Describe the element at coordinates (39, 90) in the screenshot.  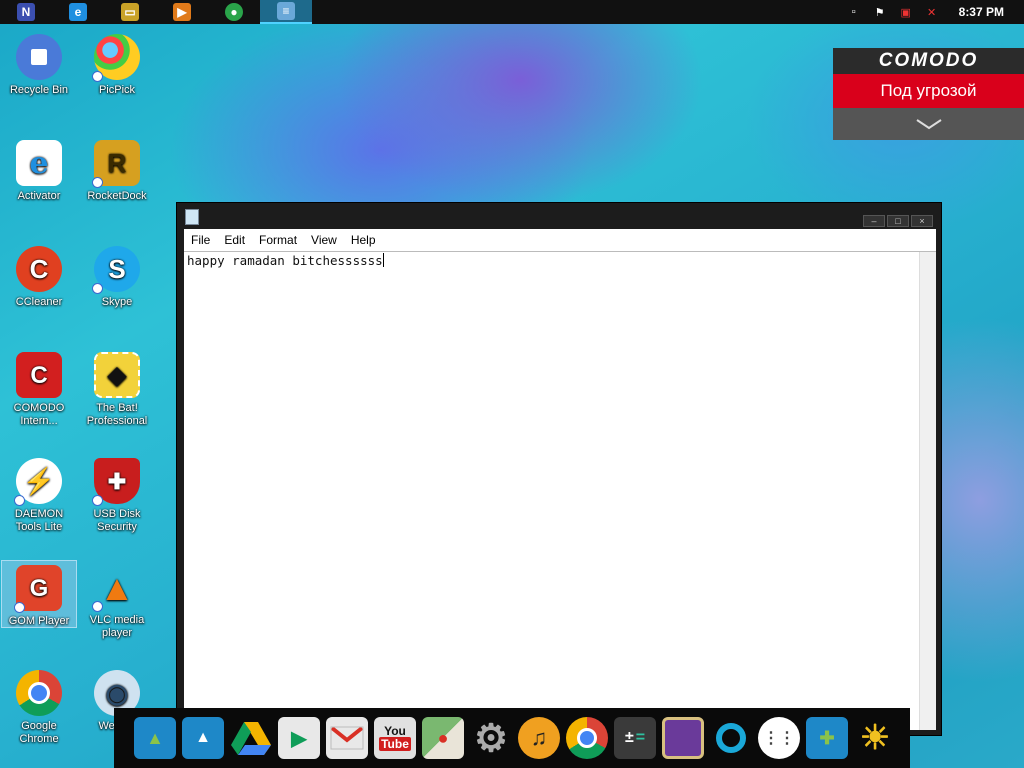
I see `desktop-icon-label: Recycle Bin` at that location.